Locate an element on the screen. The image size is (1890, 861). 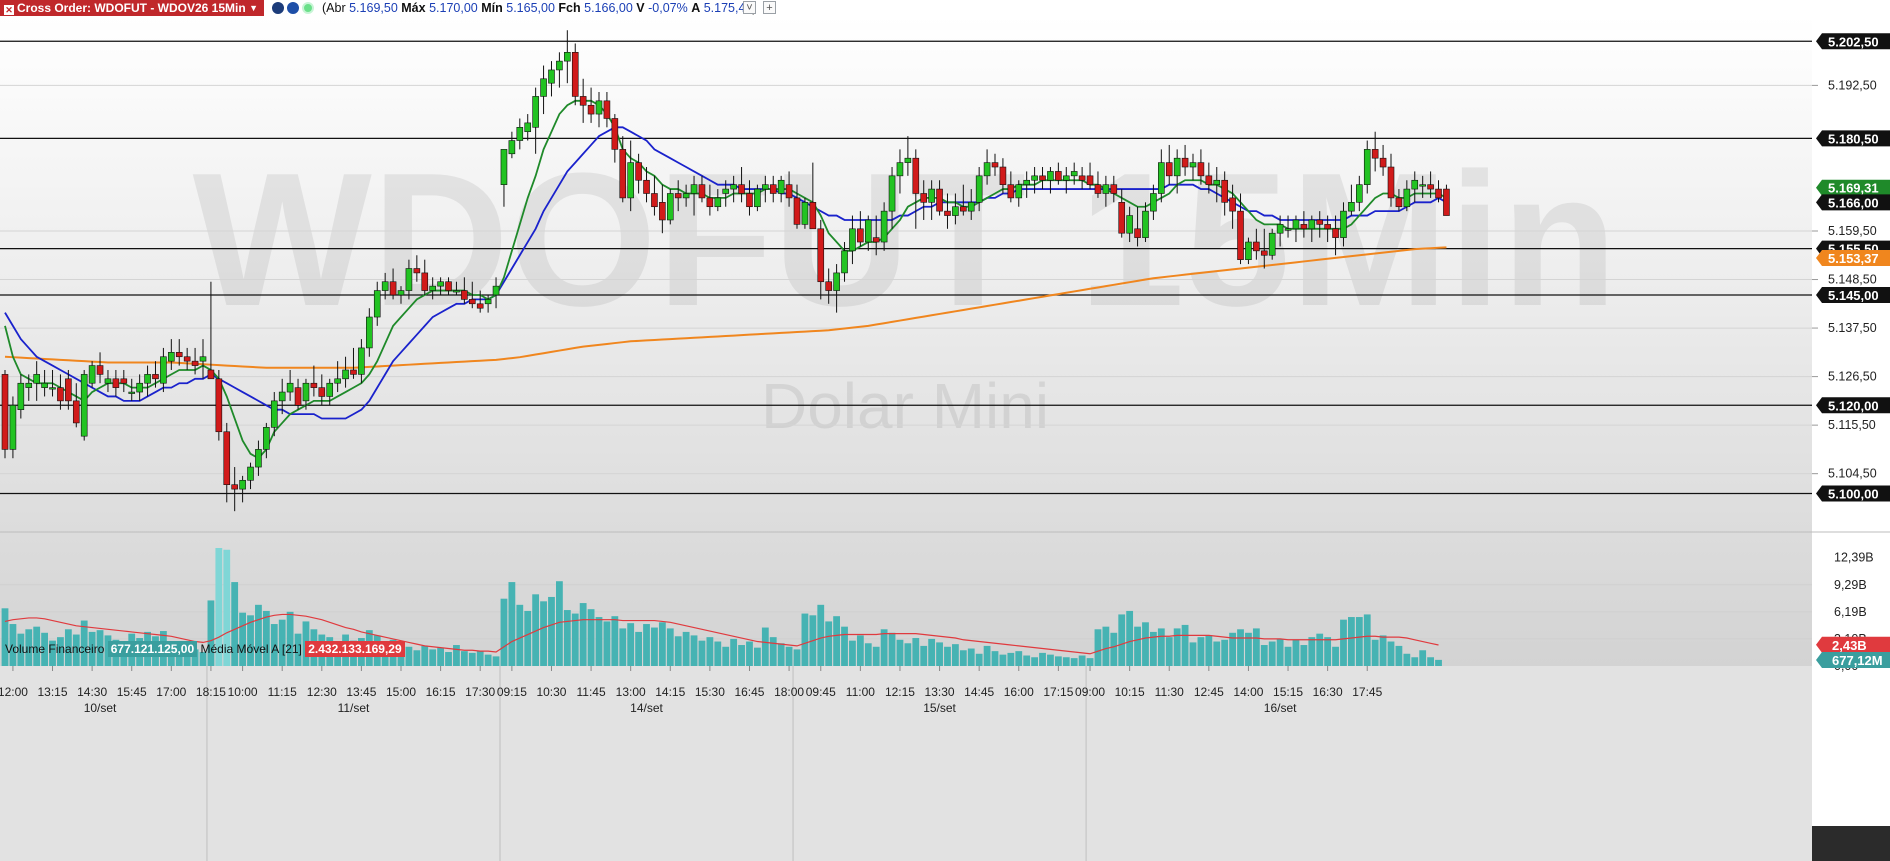
price-tag-label: 5.169,31 is located at coordinates (1853, 188).